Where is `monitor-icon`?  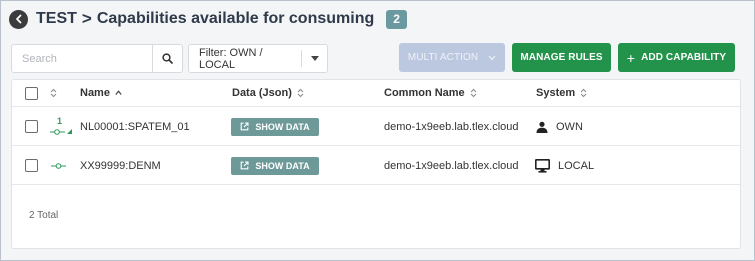 monitor-icon is located at coordinates (542, 165).